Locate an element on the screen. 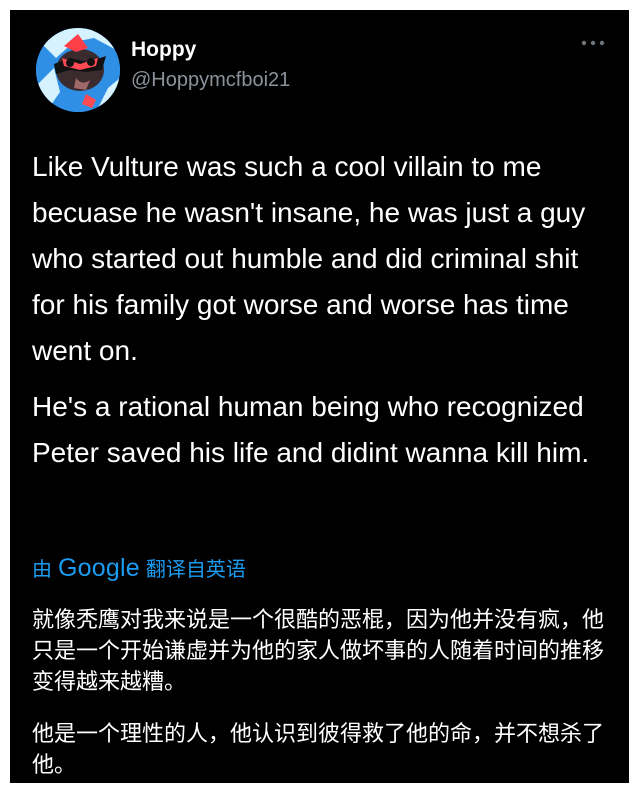 The width and height of the screenshot is (640, 789). google-logo-text: Google is located at coordinates (99, 568).